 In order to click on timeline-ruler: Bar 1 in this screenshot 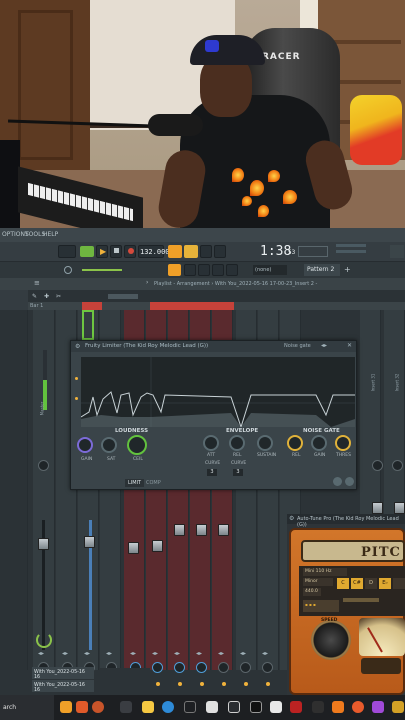, I will do `click(216, 306)`.